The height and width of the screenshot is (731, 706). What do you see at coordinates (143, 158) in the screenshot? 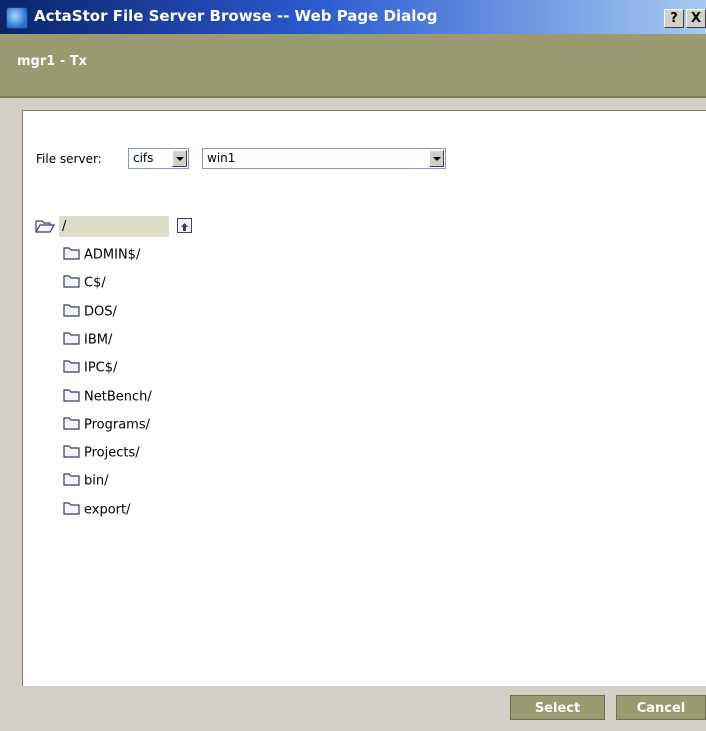
I see `protocol-select-value: cifs` at bounding box center [143, 158].